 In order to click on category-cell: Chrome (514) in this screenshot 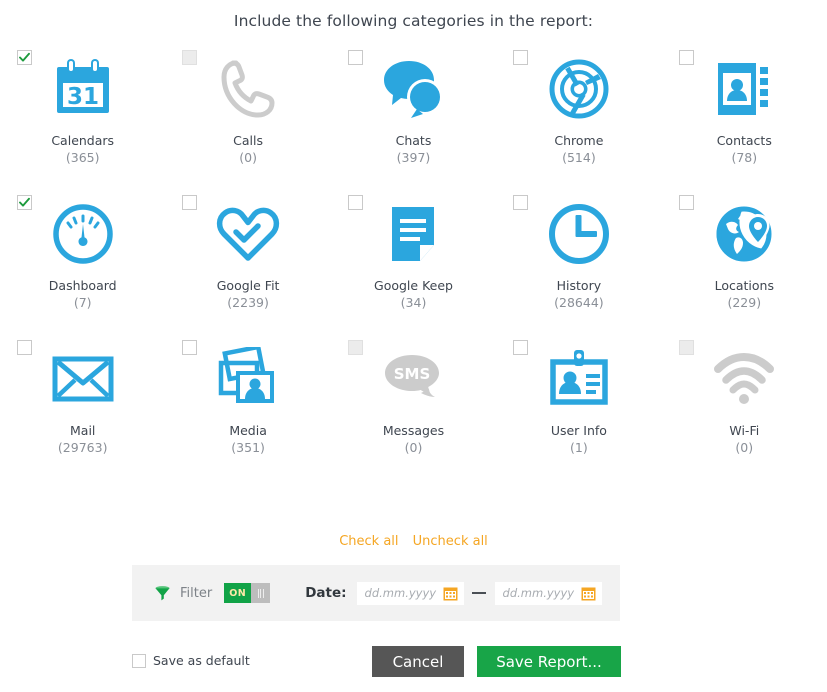, I will do `click(578, 116)`.